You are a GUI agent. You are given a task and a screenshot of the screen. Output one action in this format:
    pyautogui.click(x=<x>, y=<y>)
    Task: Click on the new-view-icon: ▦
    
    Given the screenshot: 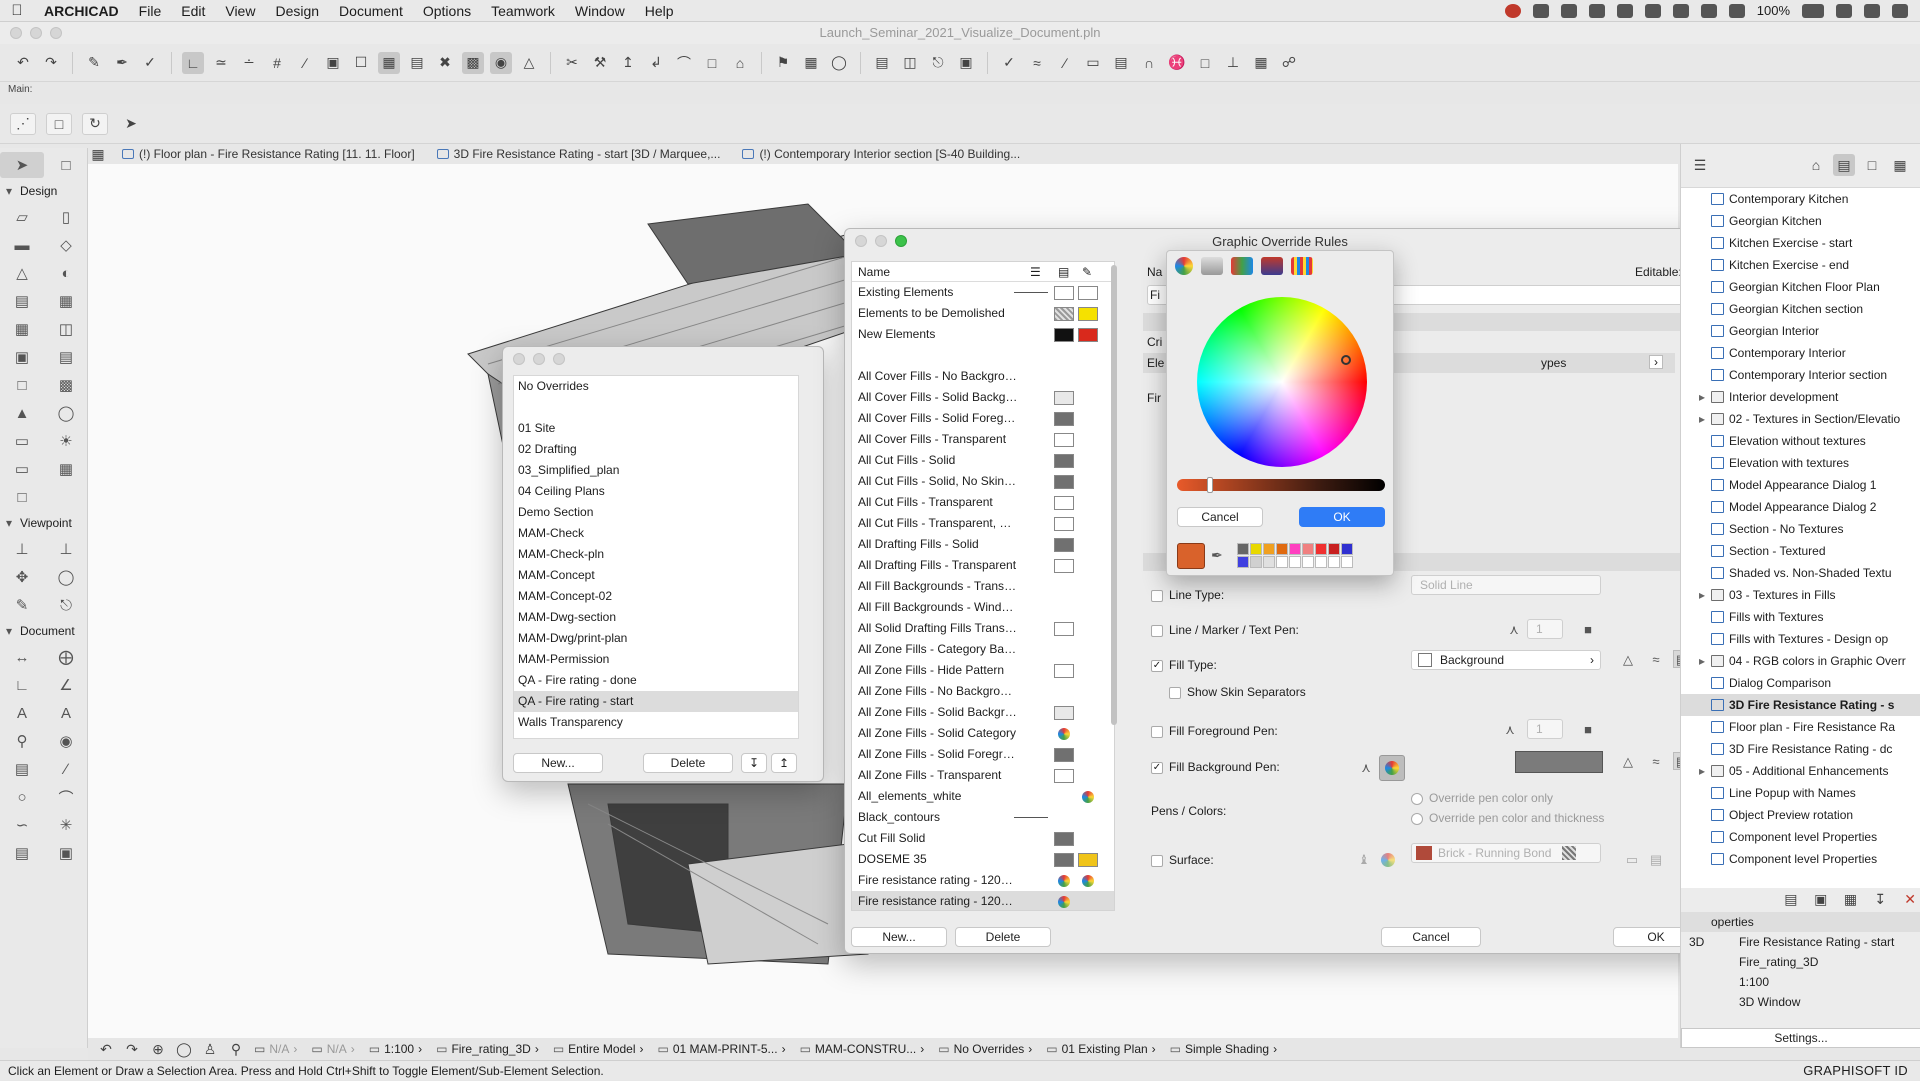 What is the action you would take?
    pyautogui.click(x=1851, y=899)
    